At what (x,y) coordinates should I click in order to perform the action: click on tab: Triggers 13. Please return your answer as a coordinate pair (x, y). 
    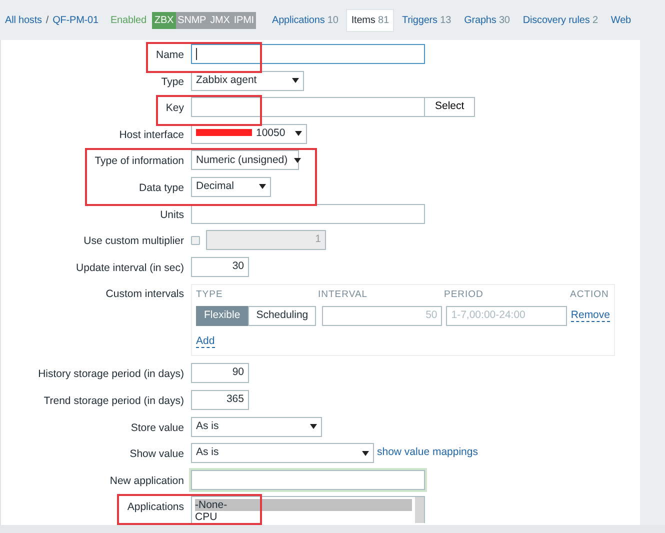
    Looking at the image, I should click on (426, 20).